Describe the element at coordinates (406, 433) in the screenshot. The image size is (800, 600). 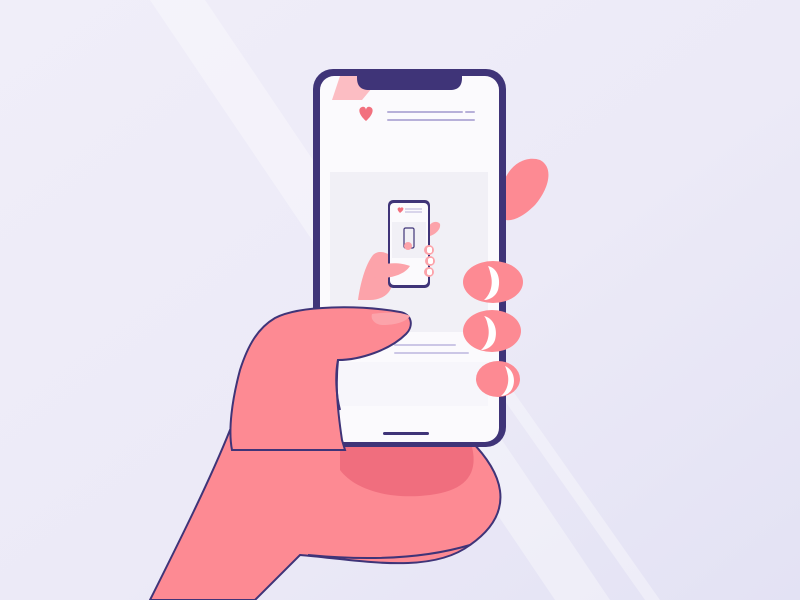
I see `home-indicator` at that location.